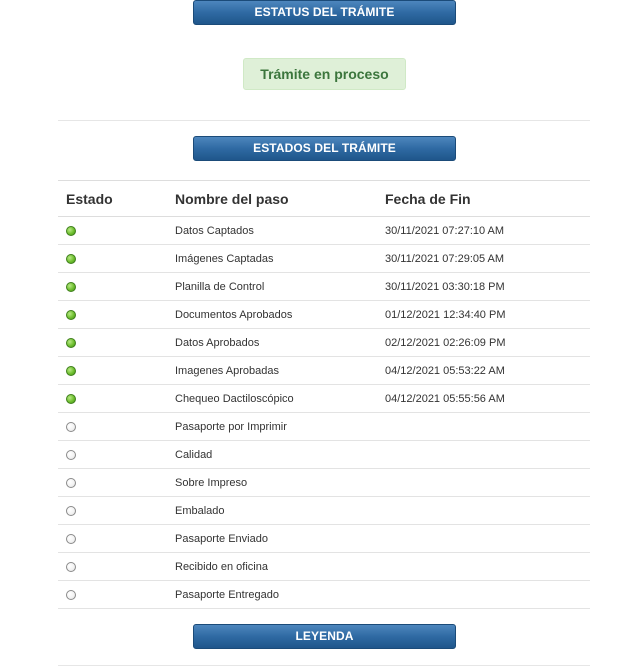  What do you see at coordinates (324, 12) in the screenshot?
I see `estatus-tramite-button: ESTATUS DEL TRÁMITE` at bounding box center [324, 12].